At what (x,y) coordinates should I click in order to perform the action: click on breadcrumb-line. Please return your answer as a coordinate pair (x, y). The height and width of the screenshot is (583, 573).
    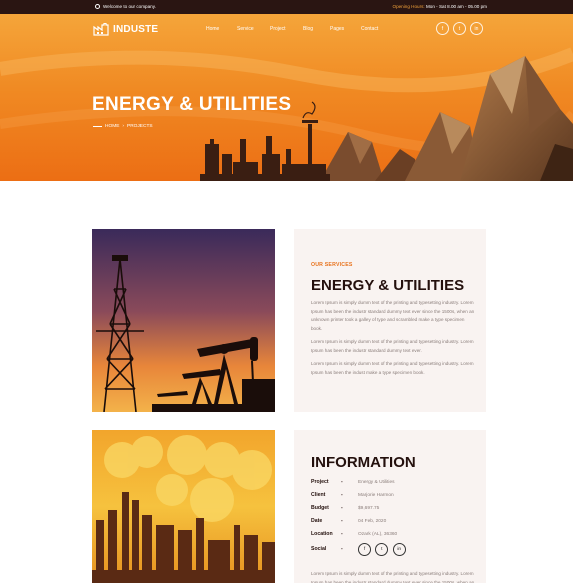
    Looking at the image, I should click on (97, 126).